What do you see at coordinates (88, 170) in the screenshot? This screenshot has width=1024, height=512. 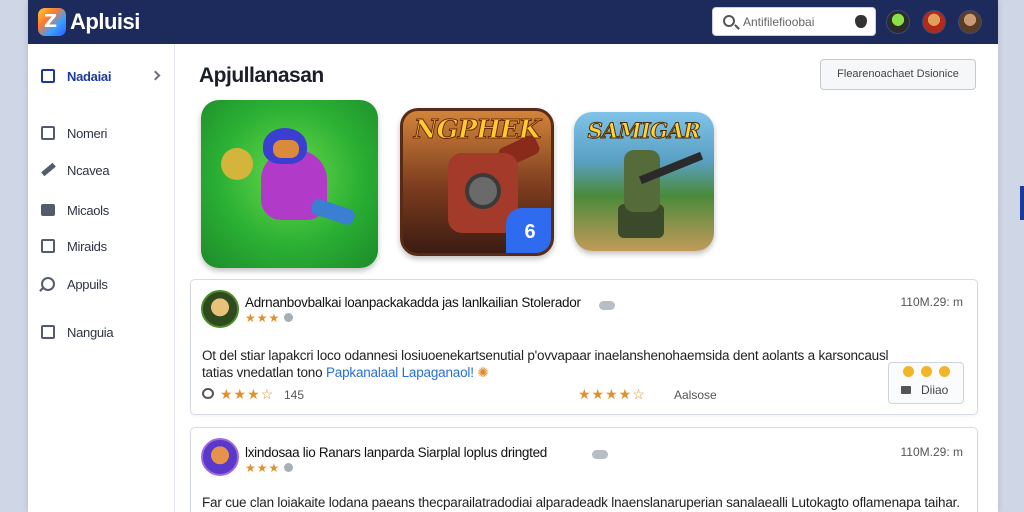 I see `sidebar-item-label: Ncavea` at bounding box center [88, 170].